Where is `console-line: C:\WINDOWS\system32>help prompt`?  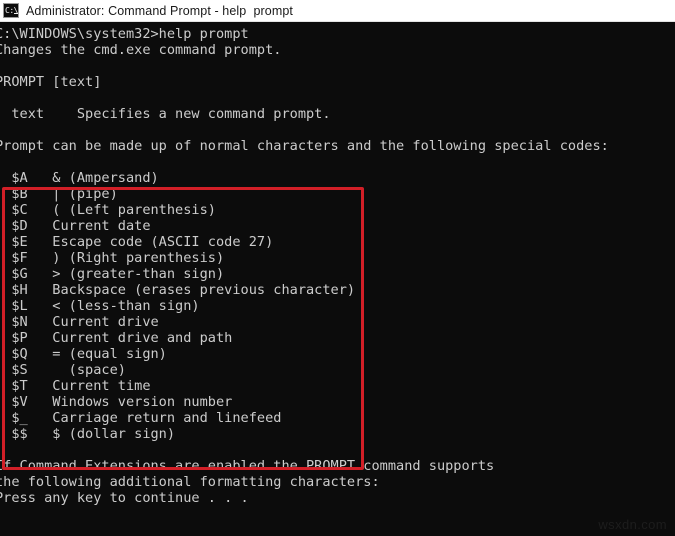
console-line: C:\WINDOWS\system32>help prompt is located at coordinates (124, 34).